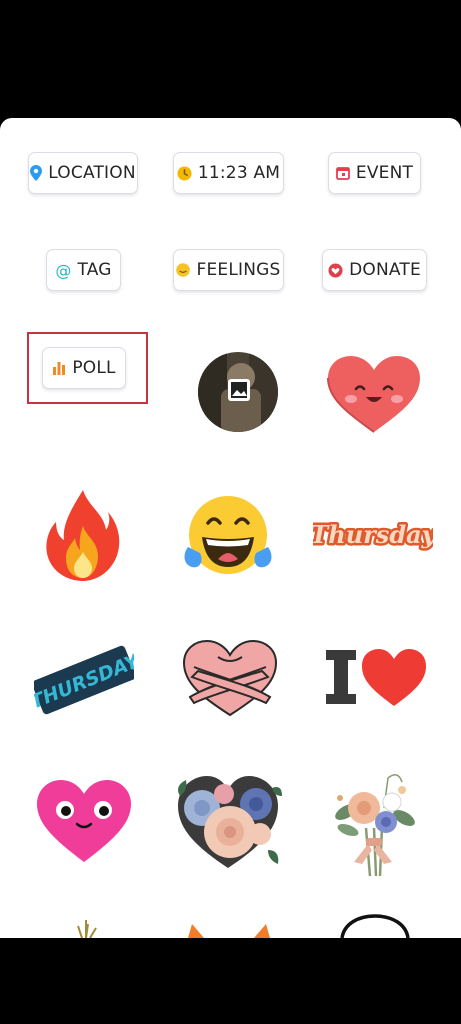 The height and width of the screenshot is (1024, 461). I want to click on location-pin-icon, so click(36, 173).